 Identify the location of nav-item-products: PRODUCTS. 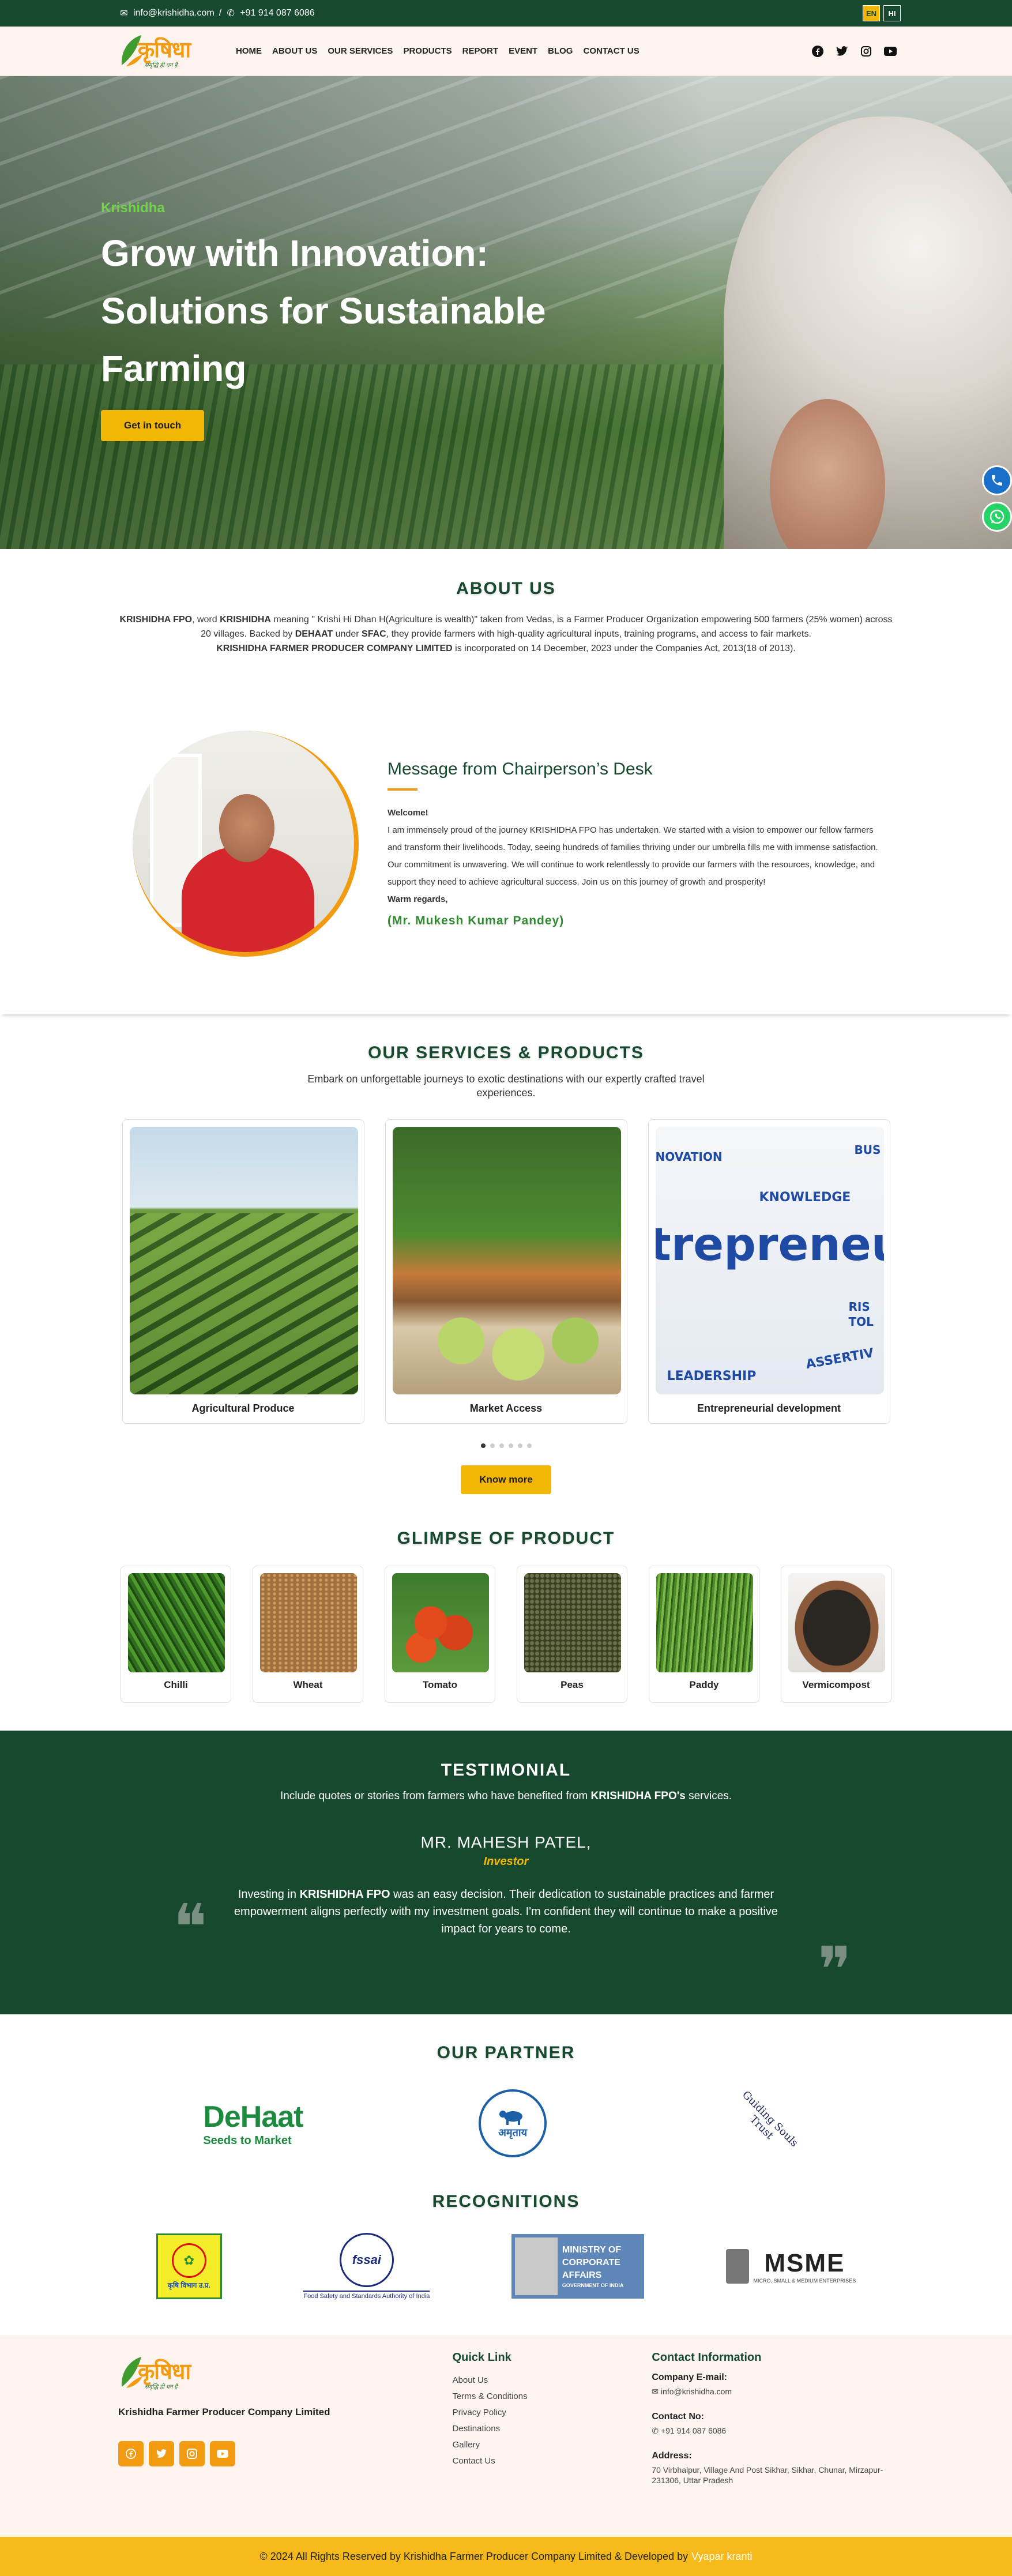
(427, 51).